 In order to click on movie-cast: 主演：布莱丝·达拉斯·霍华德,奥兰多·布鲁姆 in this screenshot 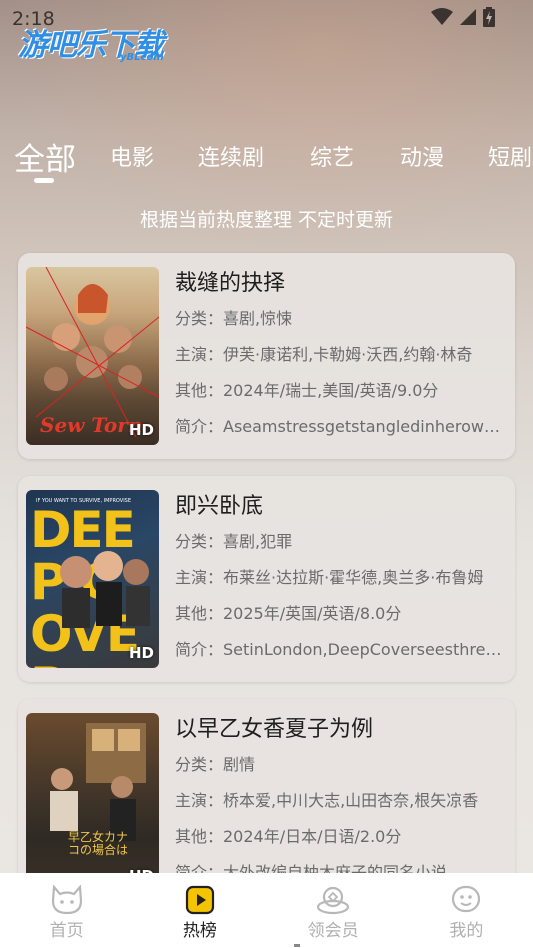, I will do `click(329, 577)`.